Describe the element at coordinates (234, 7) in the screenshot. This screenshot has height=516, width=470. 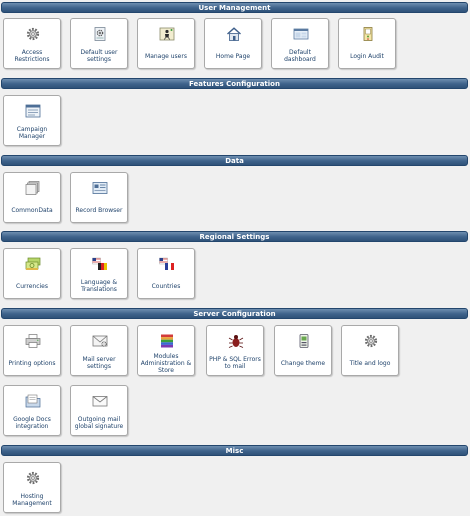
I see `section-header-user-management: User Management` at that location.